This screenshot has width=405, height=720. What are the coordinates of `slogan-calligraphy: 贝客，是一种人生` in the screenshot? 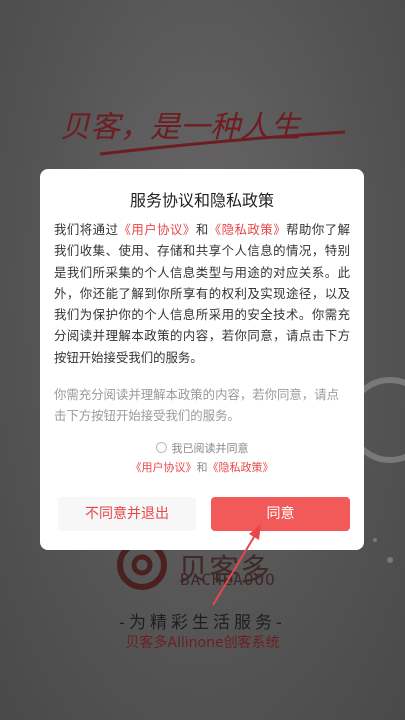 It's located at (203, 133).